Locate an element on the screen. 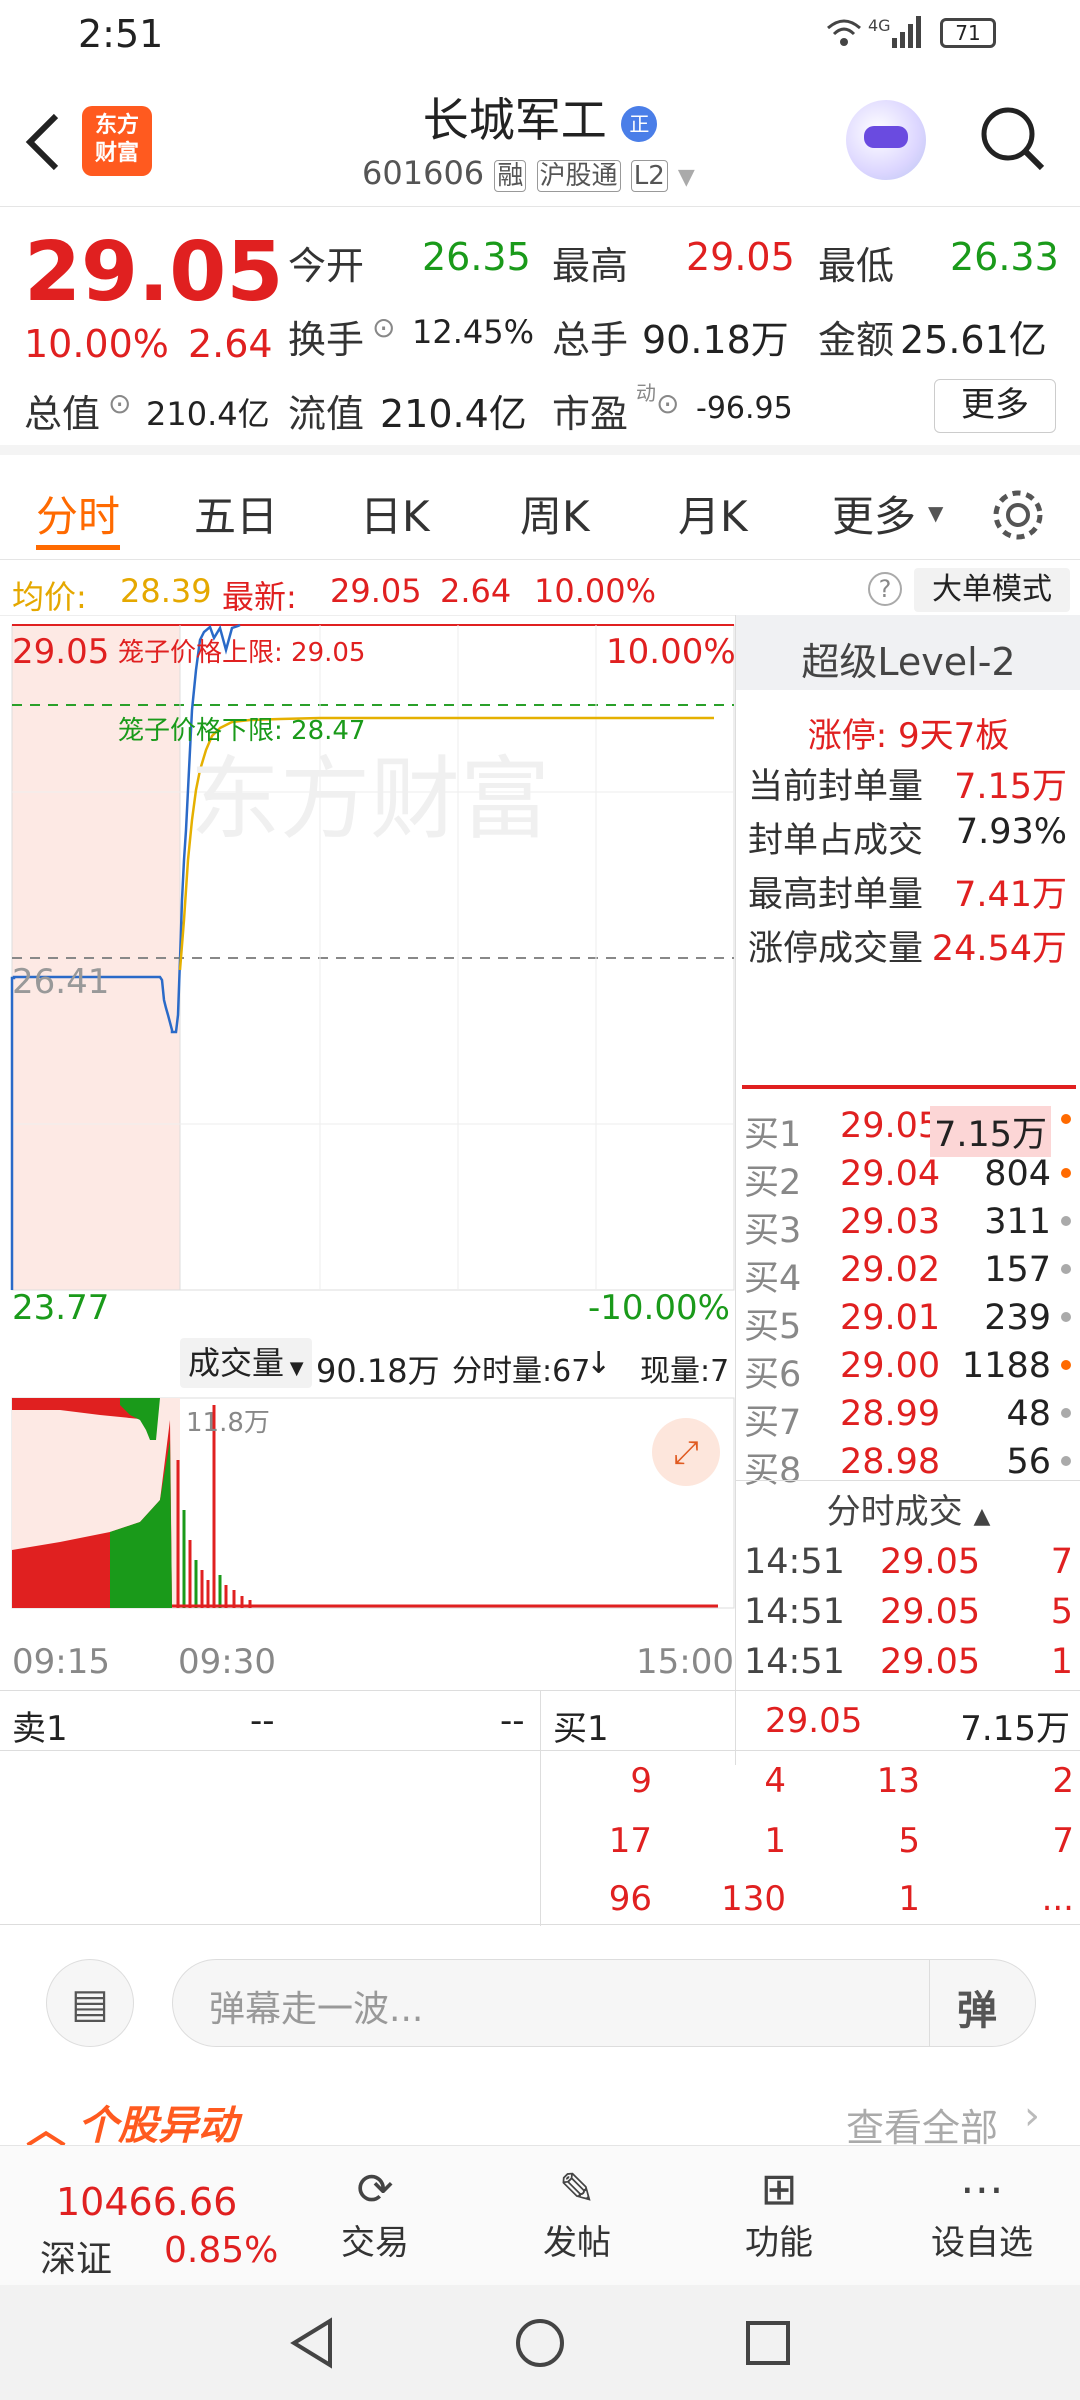 This screenshot has width=1080, height=2400. more-dots-icon: ⋯ is located at coordinates (982, 2189).